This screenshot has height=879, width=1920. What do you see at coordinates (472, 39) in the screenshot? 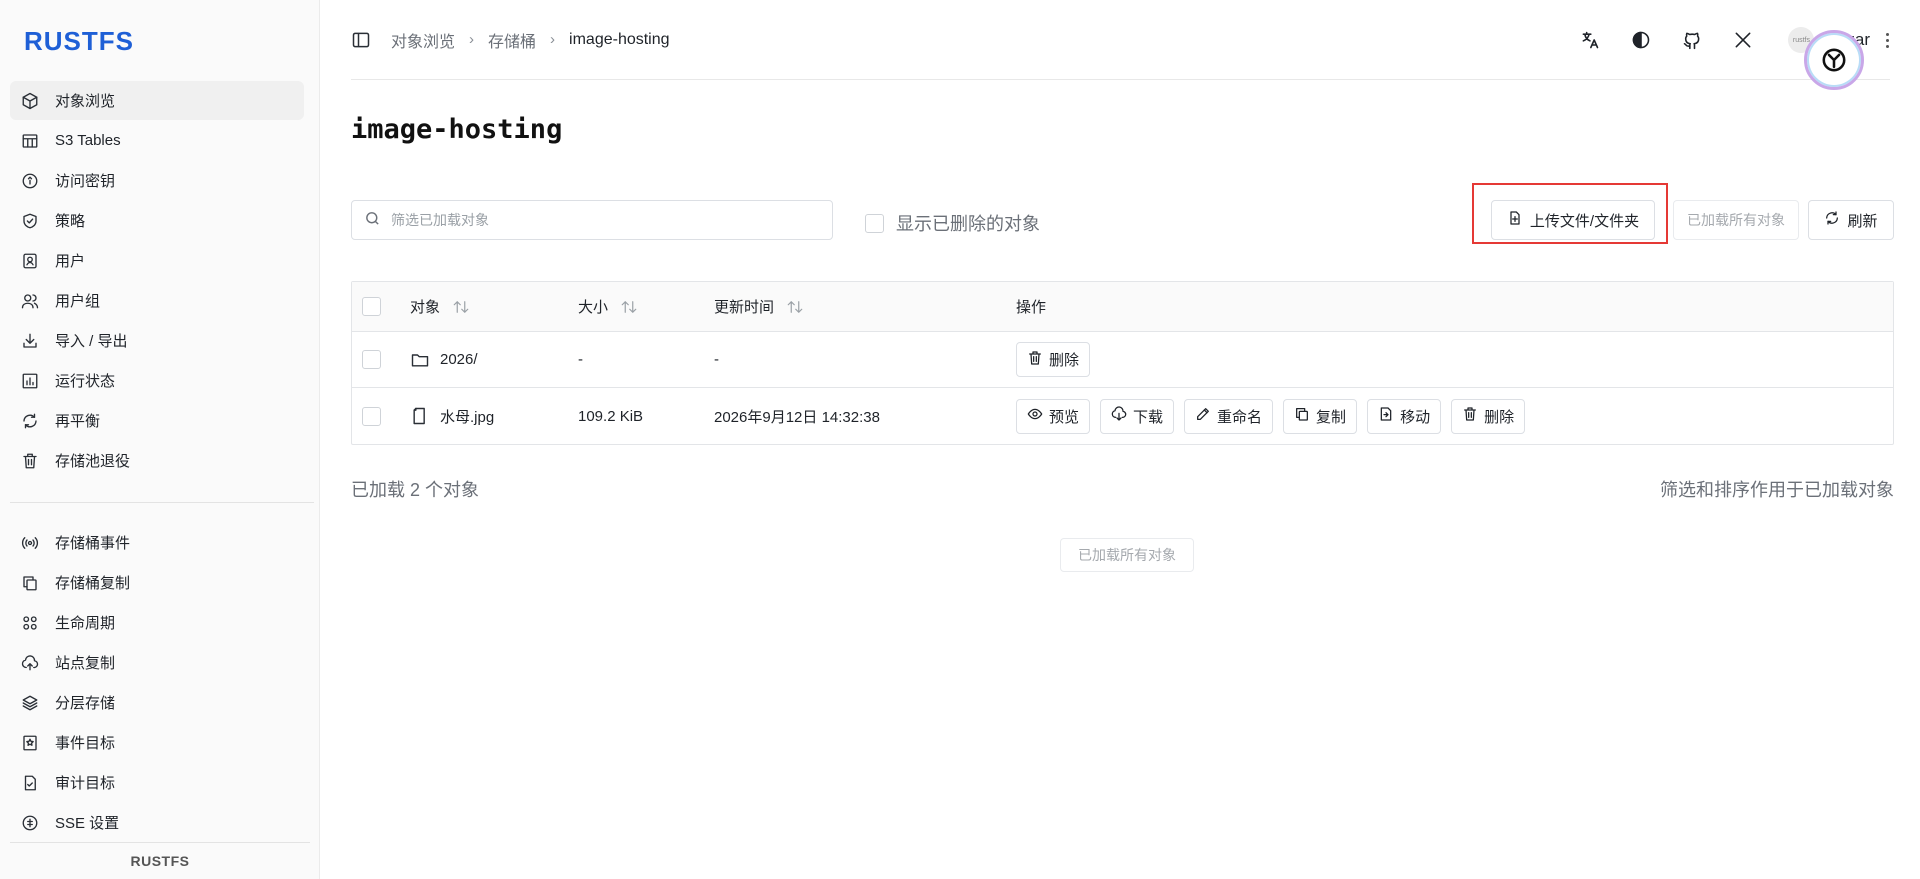
I see `chevron-right-icon: ›` at bounding box center [472, 39].